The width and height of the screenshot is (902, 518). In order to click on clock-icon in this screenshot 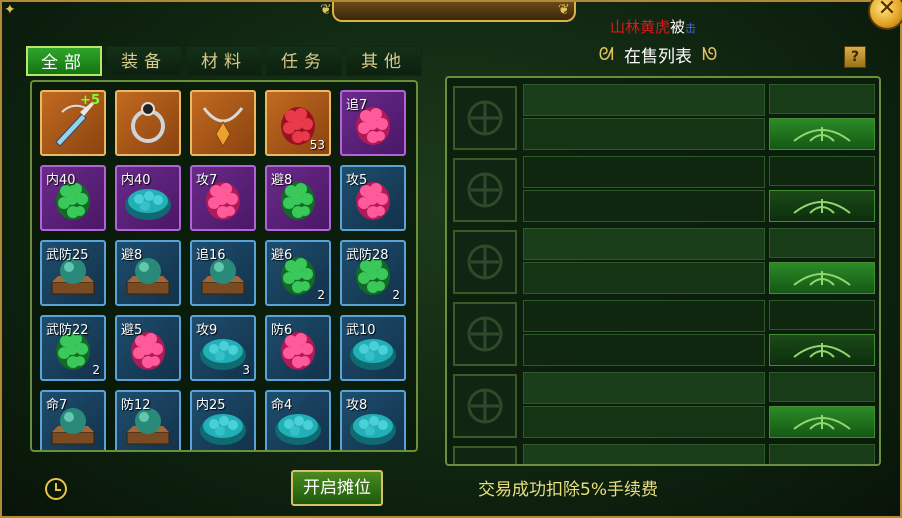, I will do `click(56, 489)`.